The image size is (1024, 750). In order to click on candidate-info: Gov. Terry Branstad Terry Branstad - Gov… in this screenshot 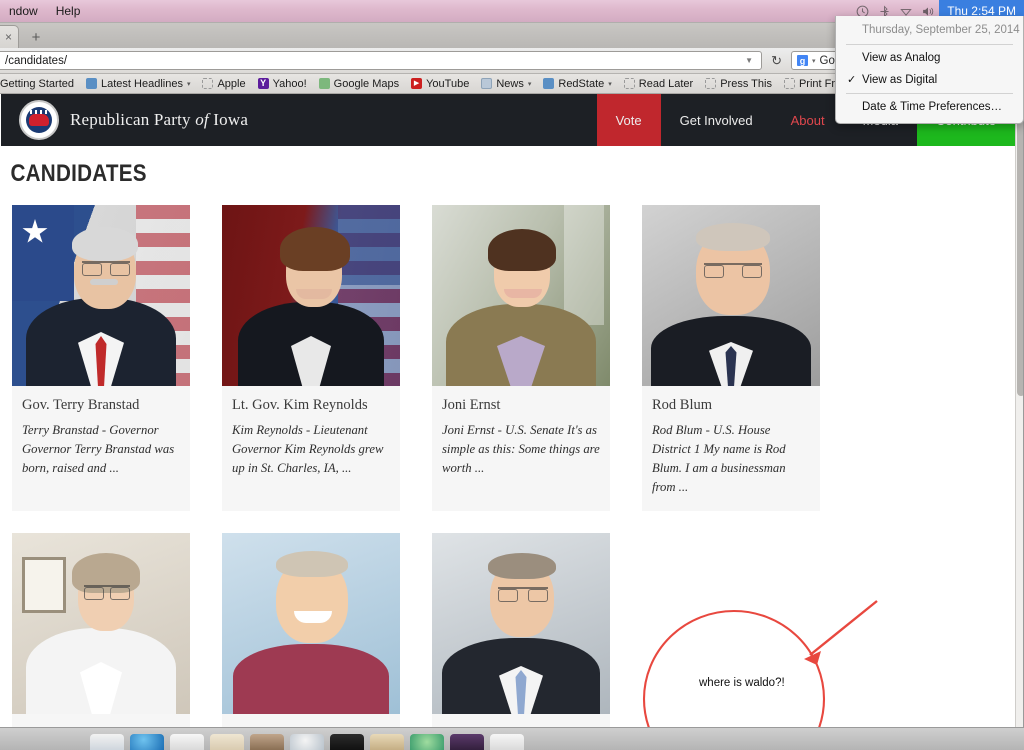, I will do `click(101, 439)`.